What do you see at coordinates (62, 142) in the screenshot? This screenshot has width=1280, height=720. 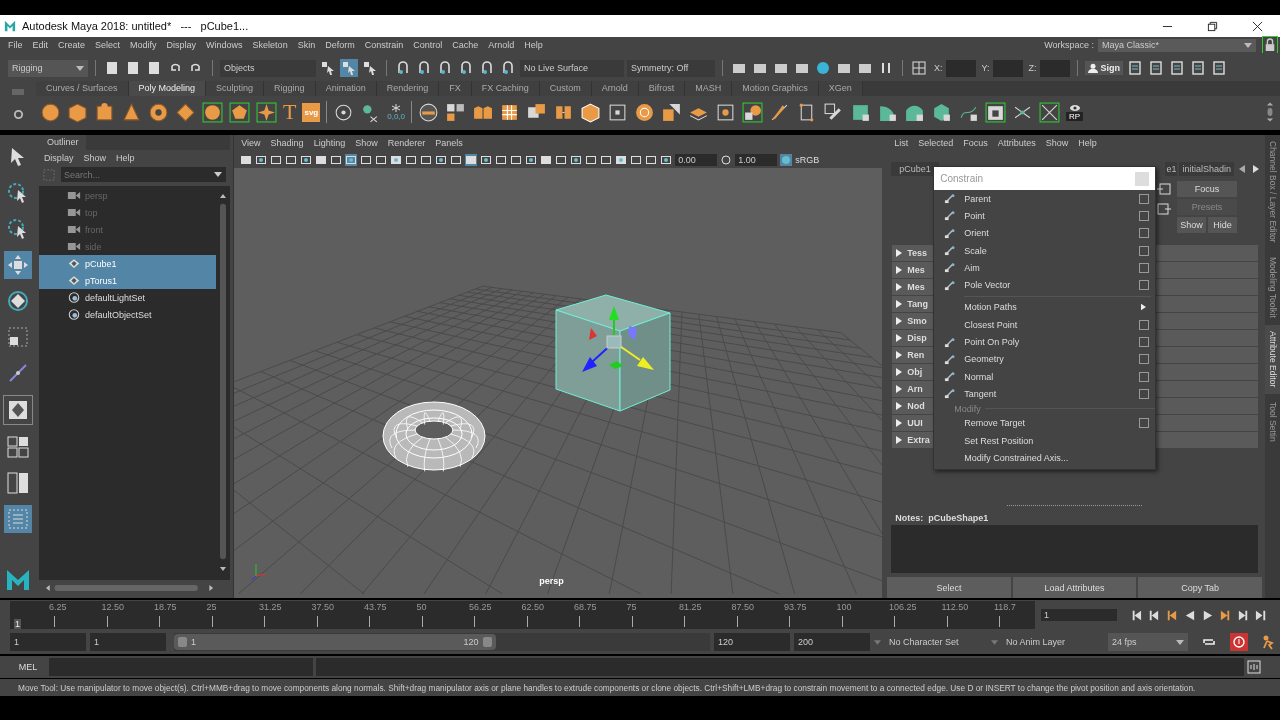 I see `panel-tab: Outliner` at bounding box center [62, 142].